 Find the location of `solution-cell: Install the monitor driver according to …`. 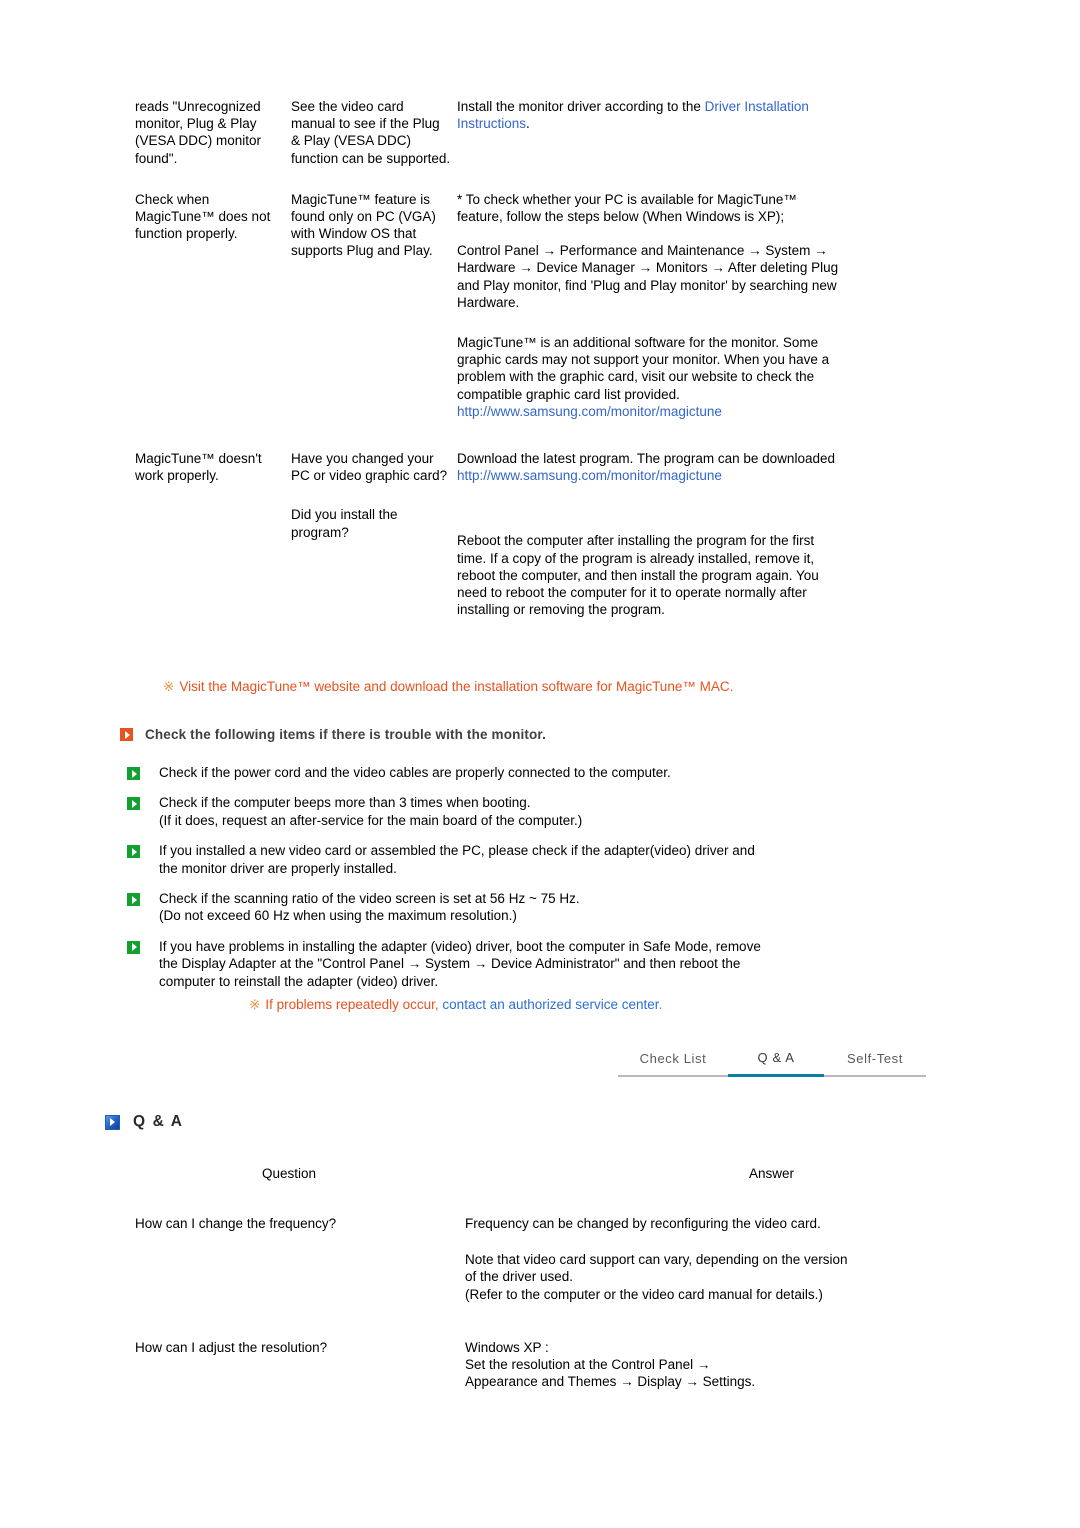

solution-cell: Install the monitor driver according to … is located at coordinates (651, 132).